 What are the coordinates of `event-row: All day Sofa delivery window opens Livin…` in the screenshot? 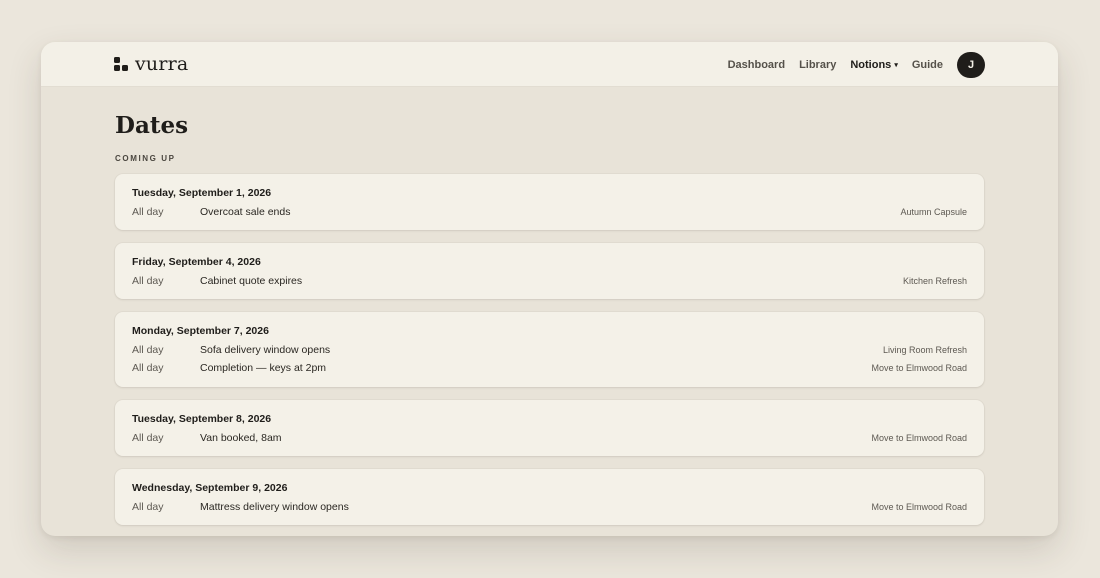 It's located at (549, 351).